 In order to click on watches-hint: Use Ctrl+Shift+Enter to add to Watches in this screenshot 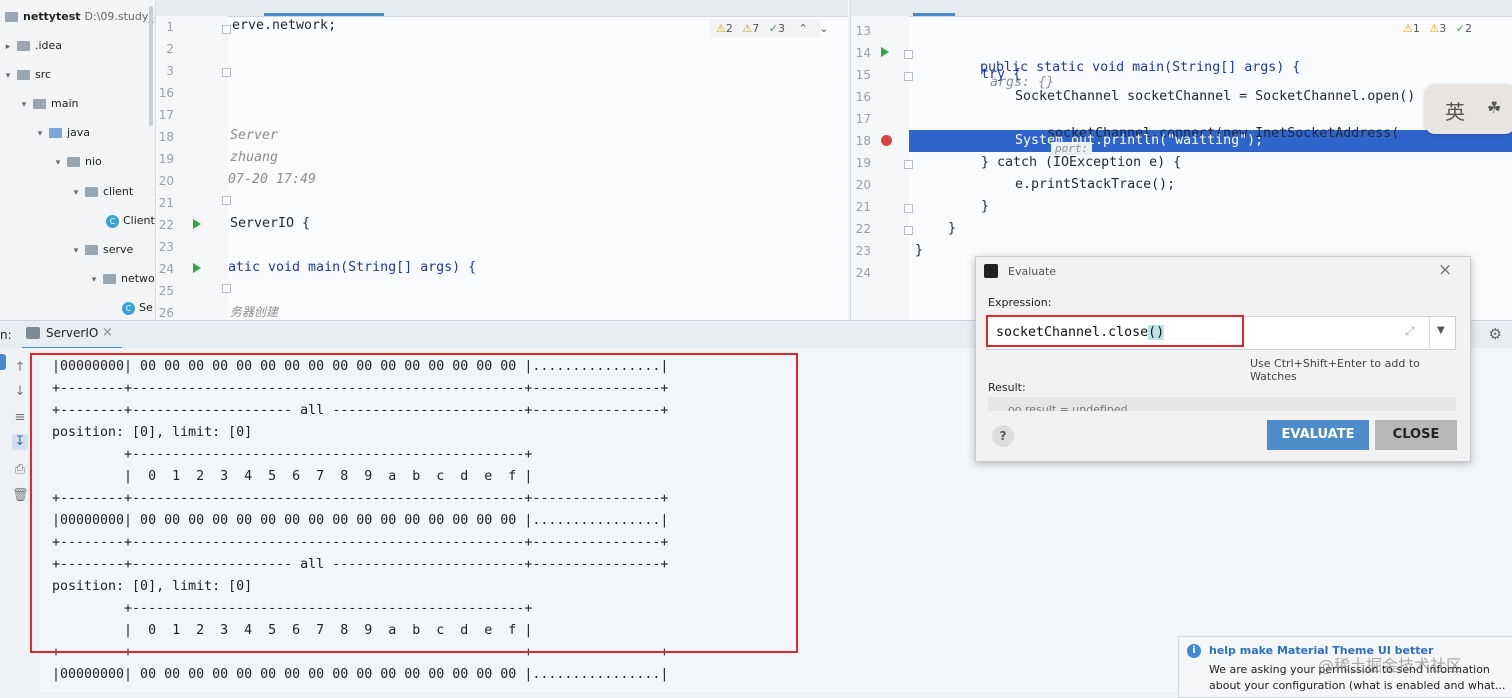, I will do `click(1335, 370)`.